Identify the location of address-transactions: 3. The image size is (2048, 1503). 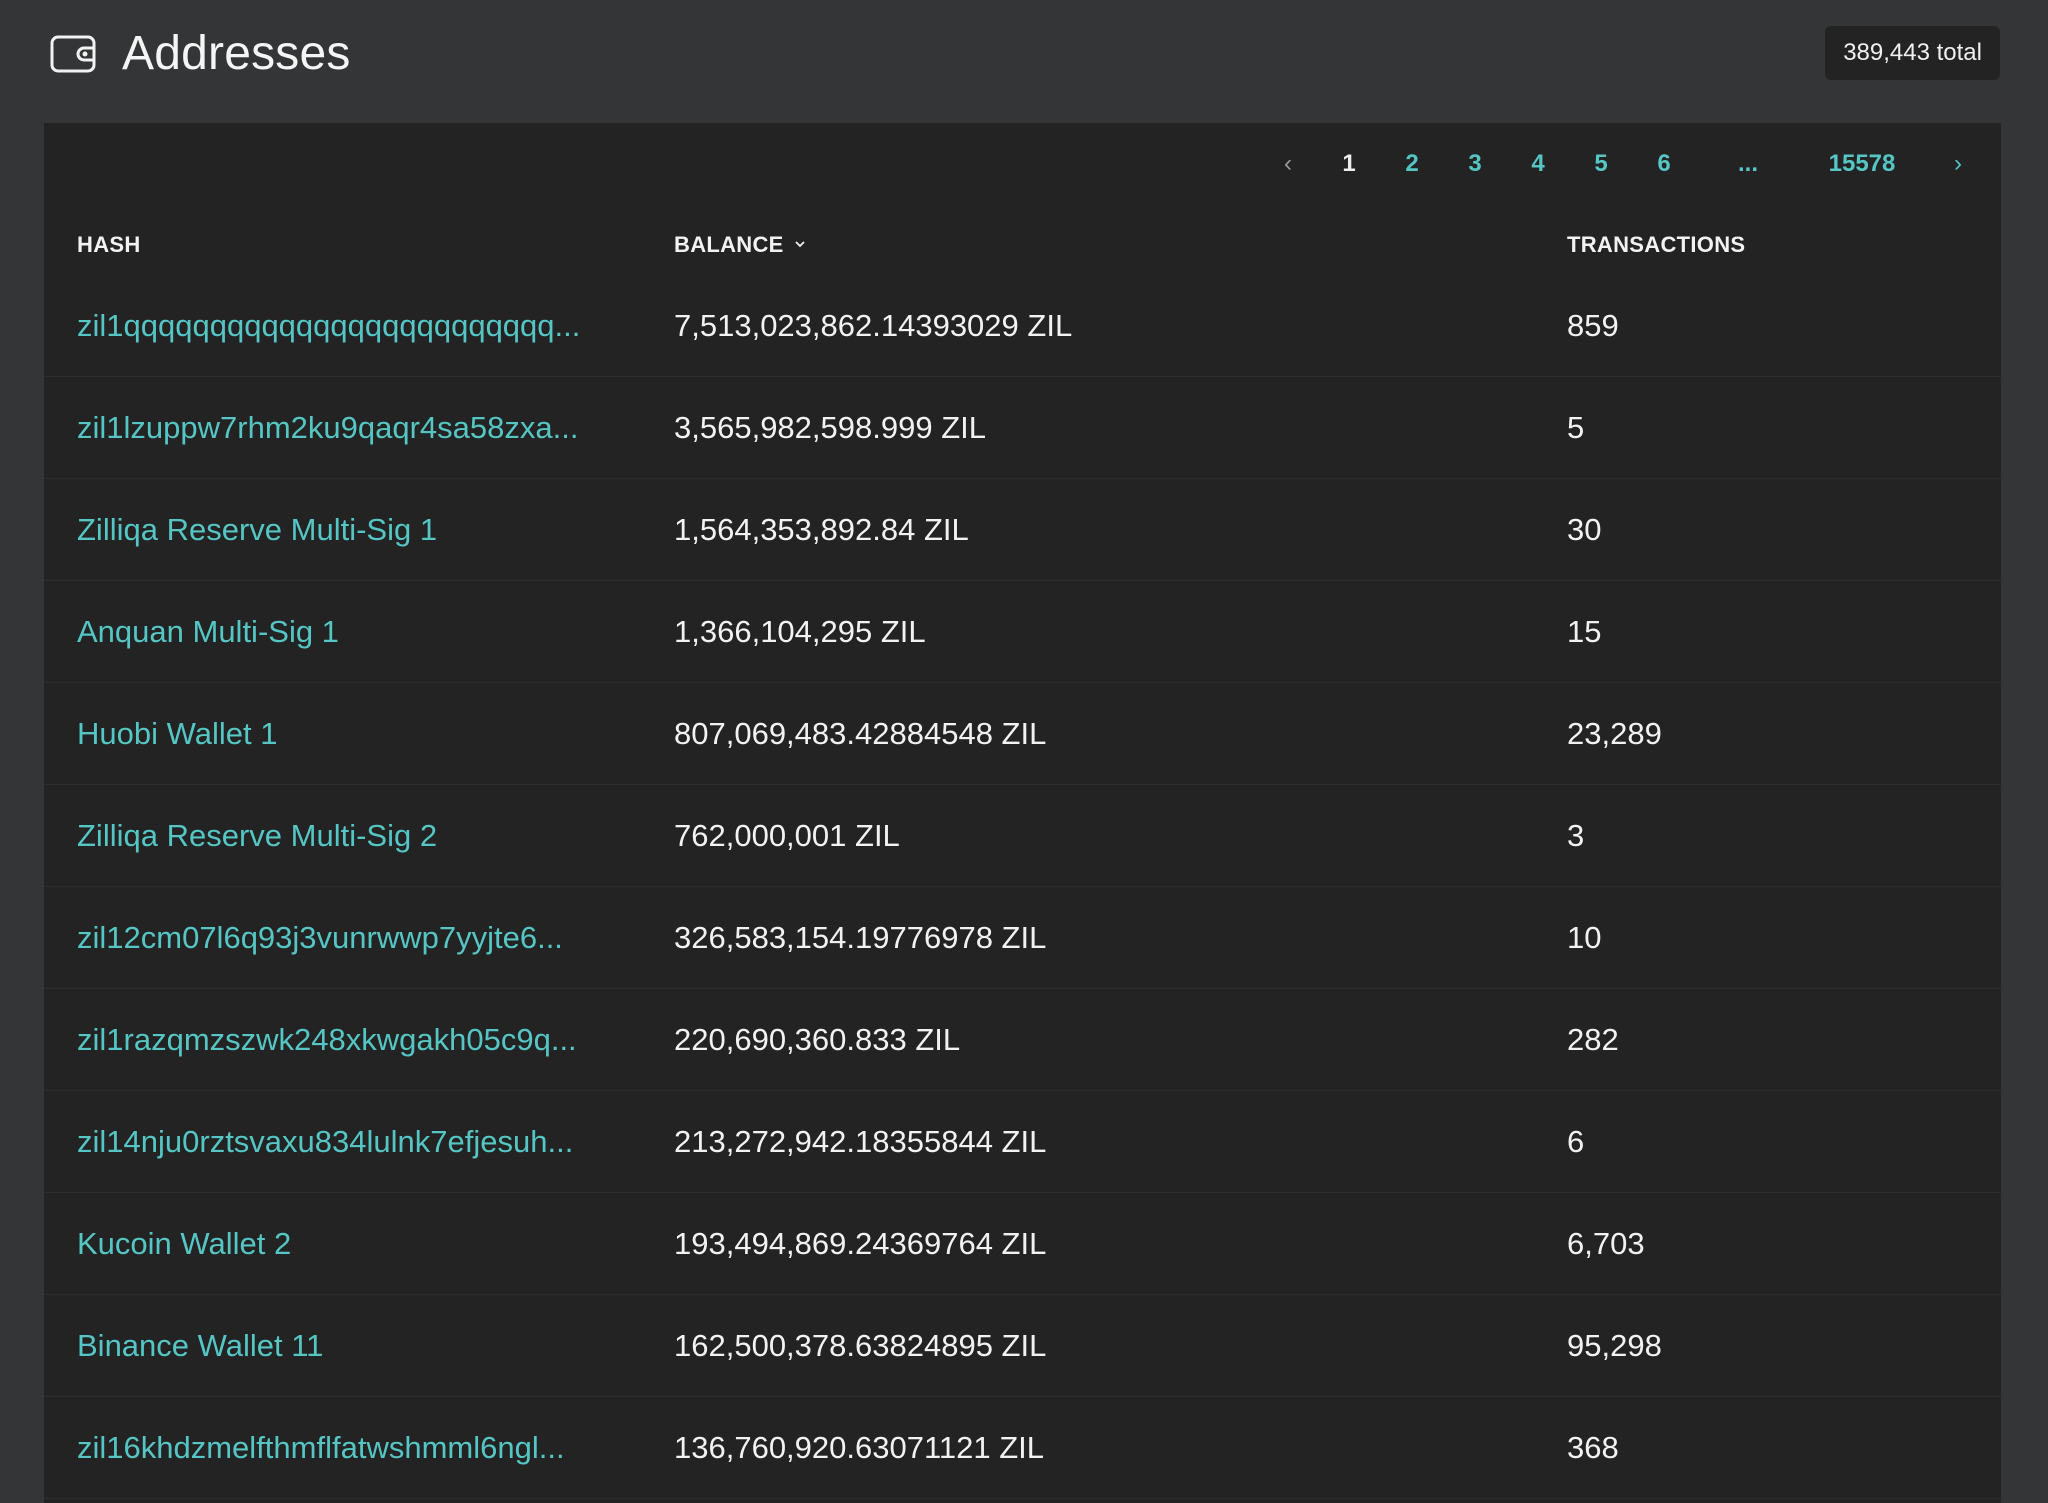
(1576, 835).